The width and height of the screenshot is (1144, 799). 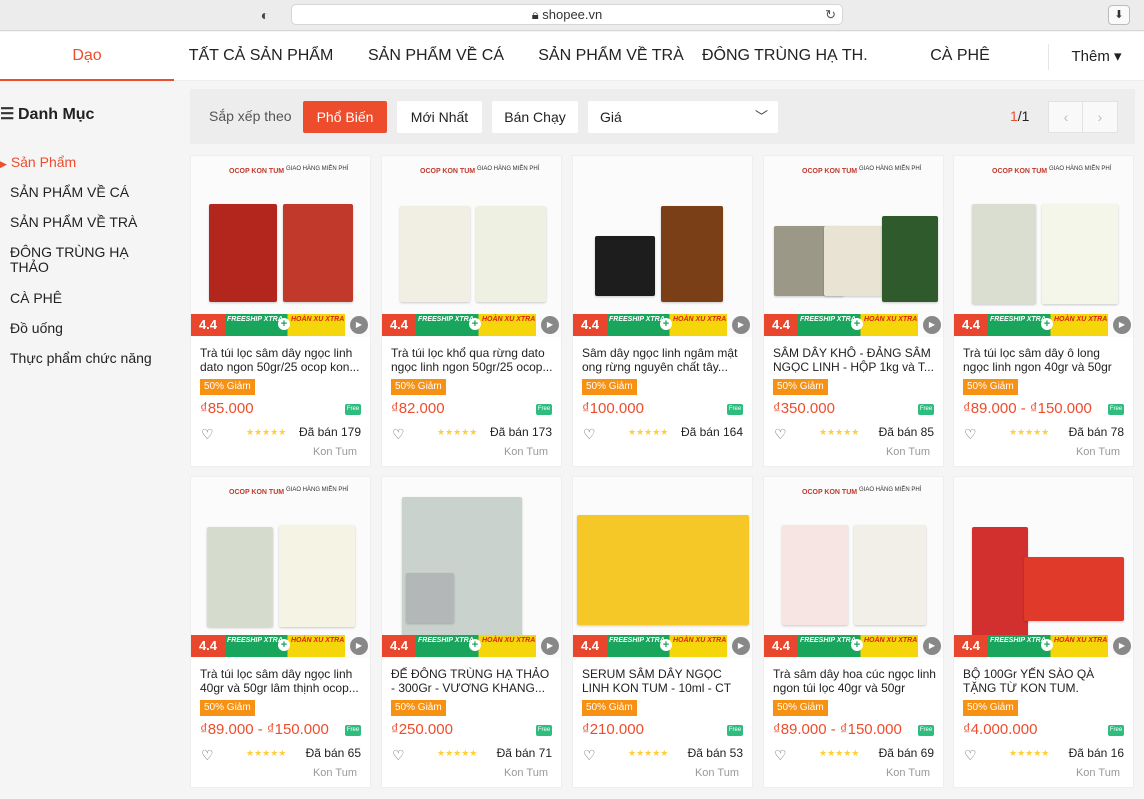 I want to click on sold-count: Đã bán 16, so click(x=1096, y=753).